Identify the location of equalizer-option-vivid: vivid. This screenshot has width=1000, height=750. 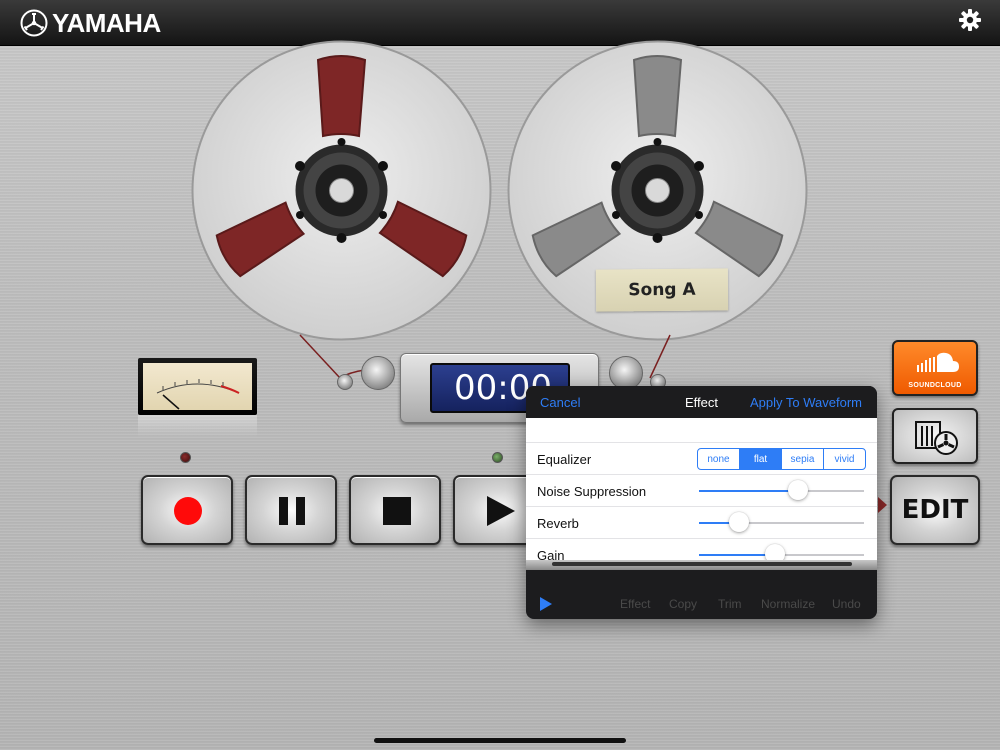
(844, 459).